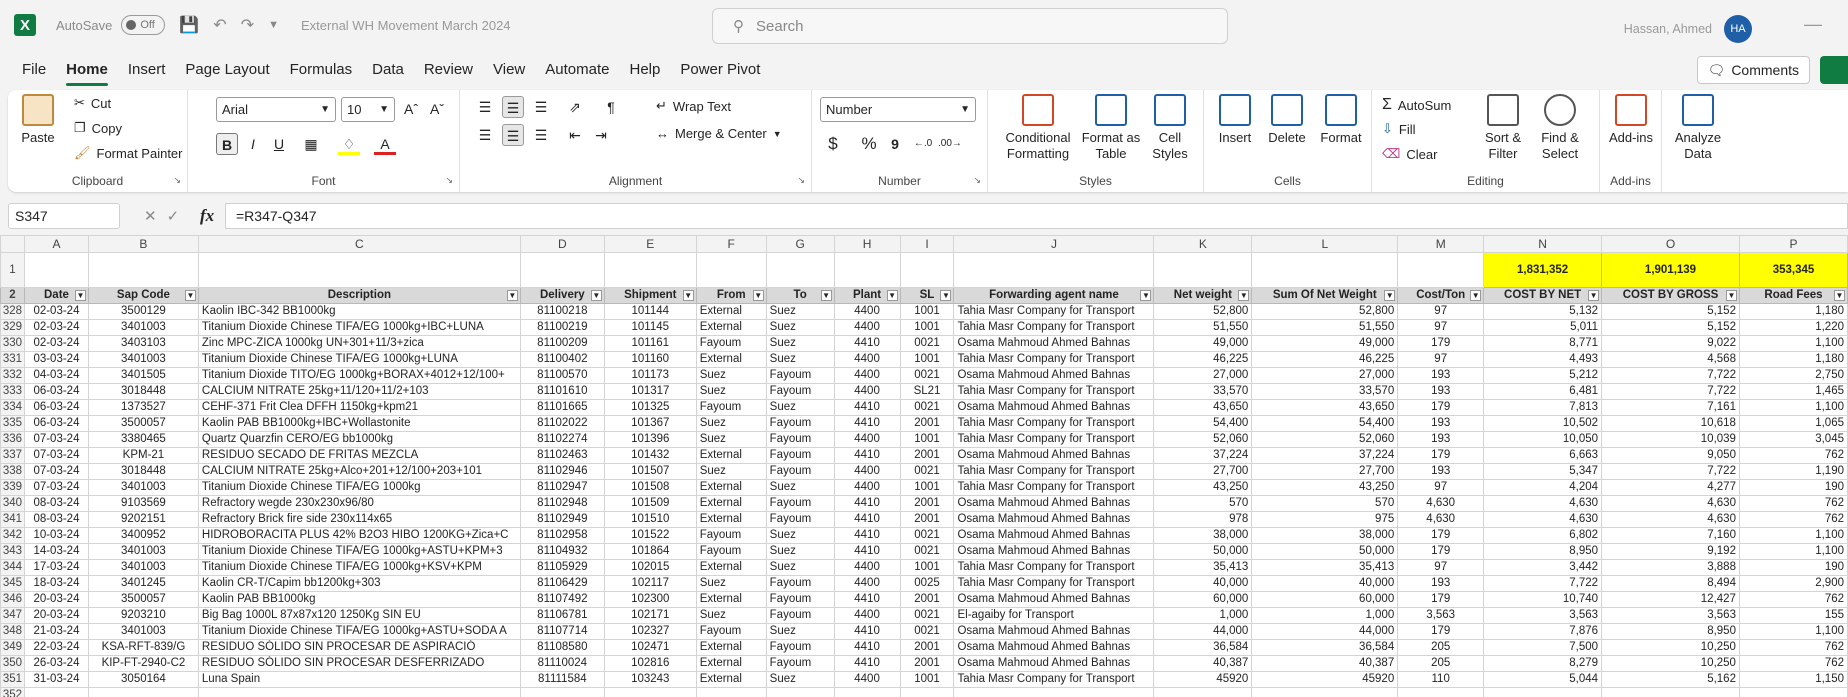 The image size is (1848, 697). I want to click on data-cell: 1,000, so click(1325, 615).